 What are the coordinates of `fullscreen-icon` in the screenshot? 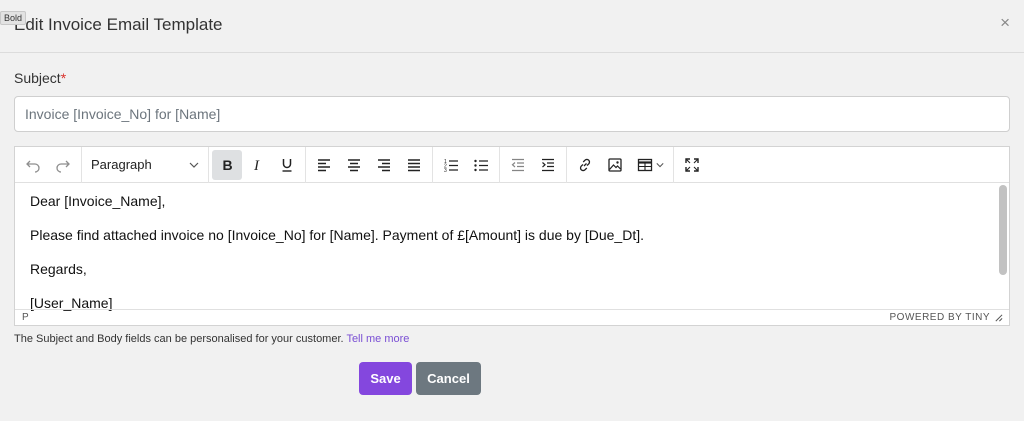 It's located at (692, 164).